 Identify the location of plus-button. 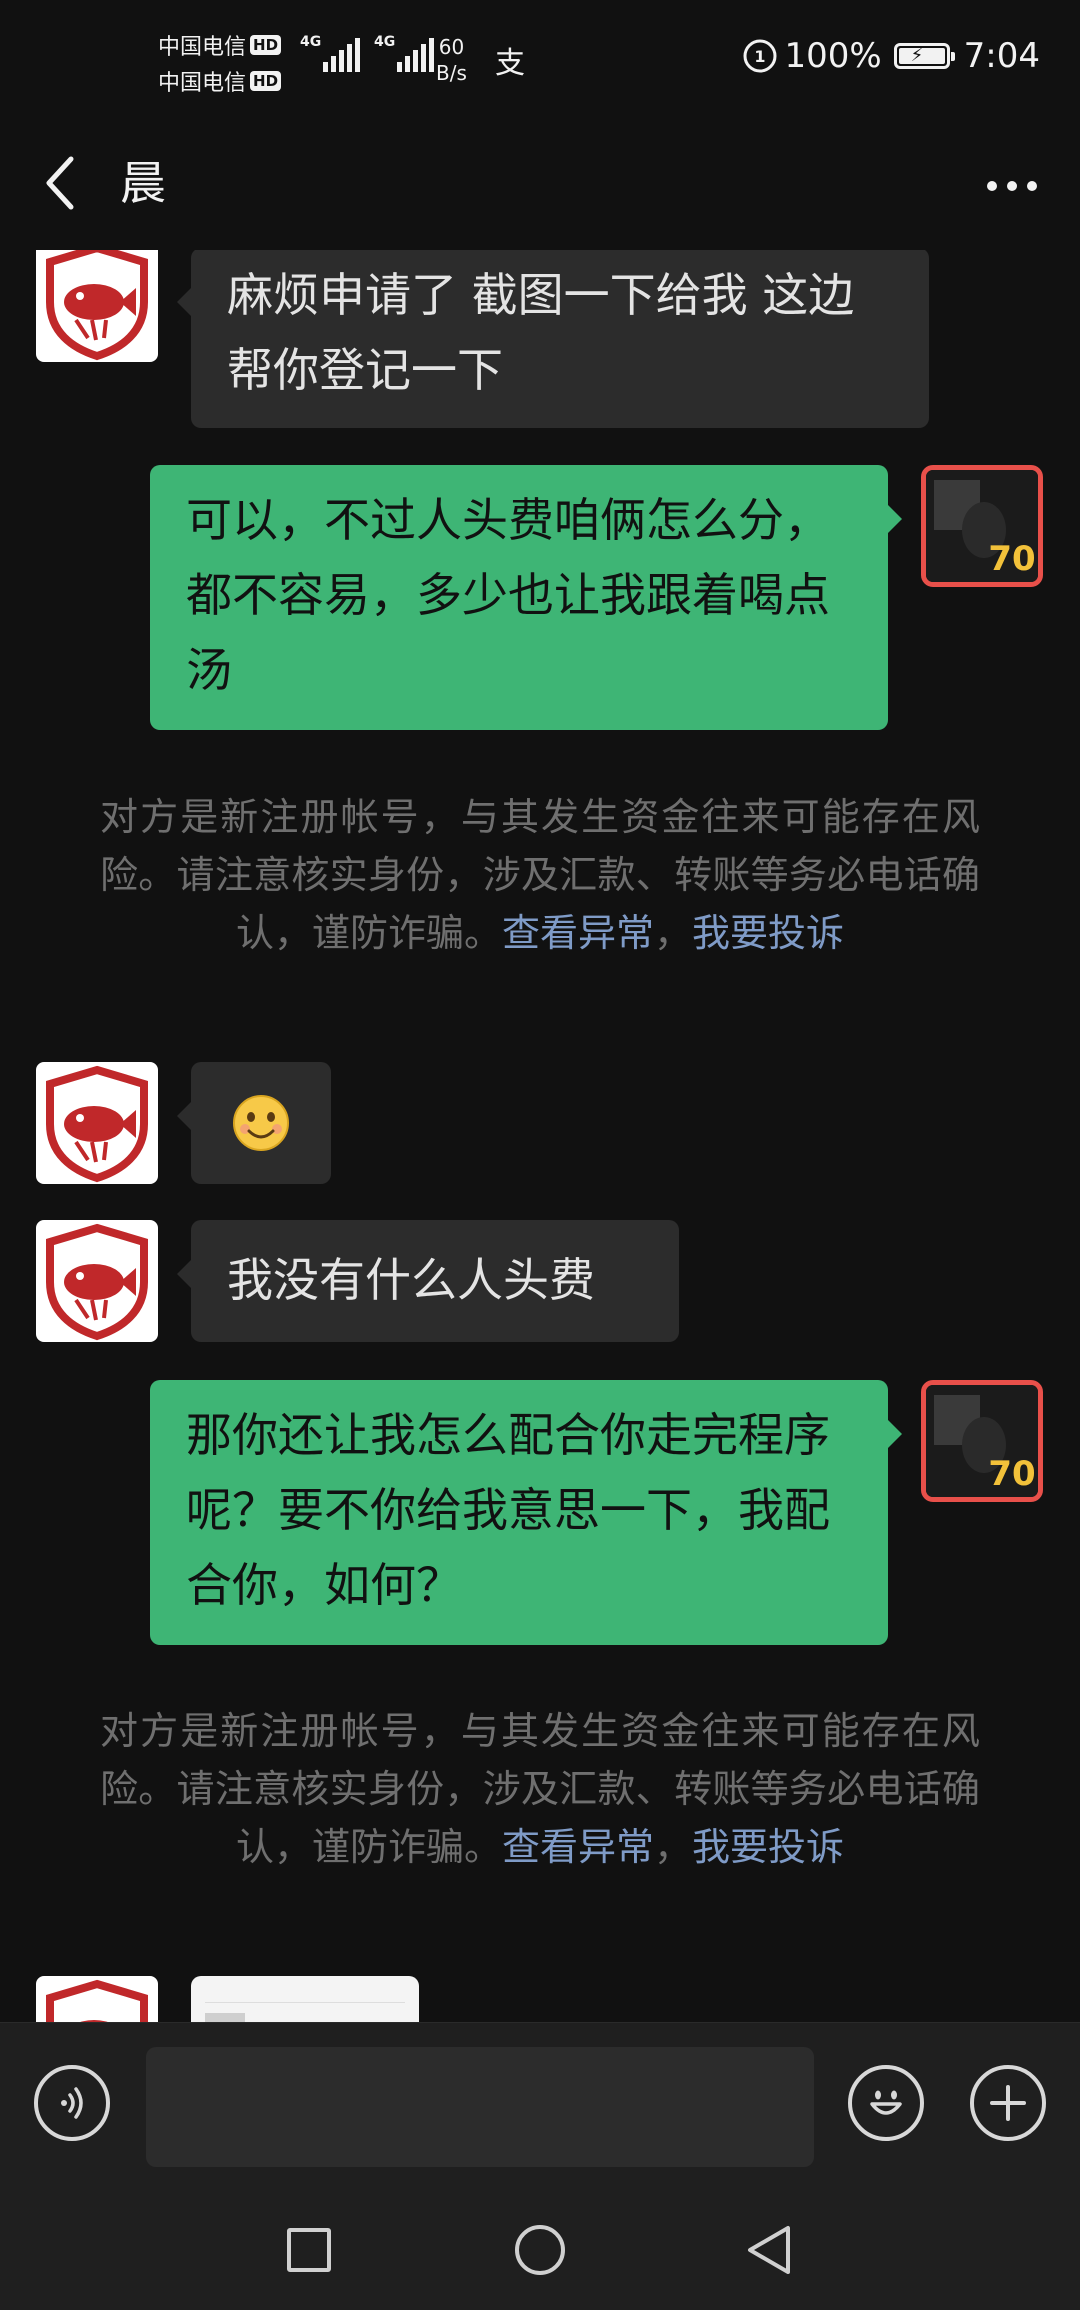
(1008, 2103).